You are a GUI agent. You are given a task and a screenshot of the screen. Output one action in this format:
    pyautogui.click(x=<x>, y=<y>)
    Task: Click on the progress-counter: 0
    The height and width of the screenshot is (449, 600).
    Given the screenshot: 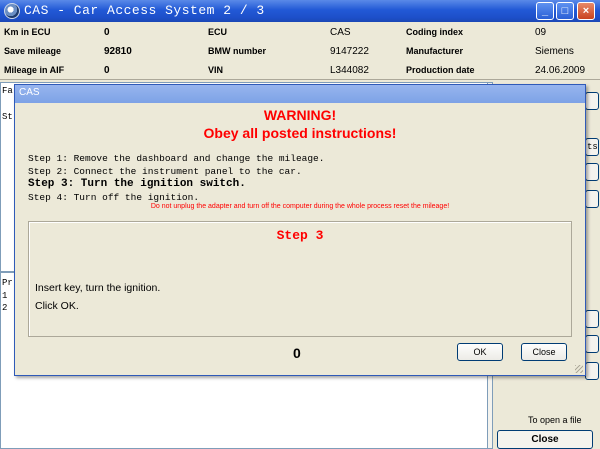 What is the action you would take?
    pyautogui.click(x=297, y=353)
    